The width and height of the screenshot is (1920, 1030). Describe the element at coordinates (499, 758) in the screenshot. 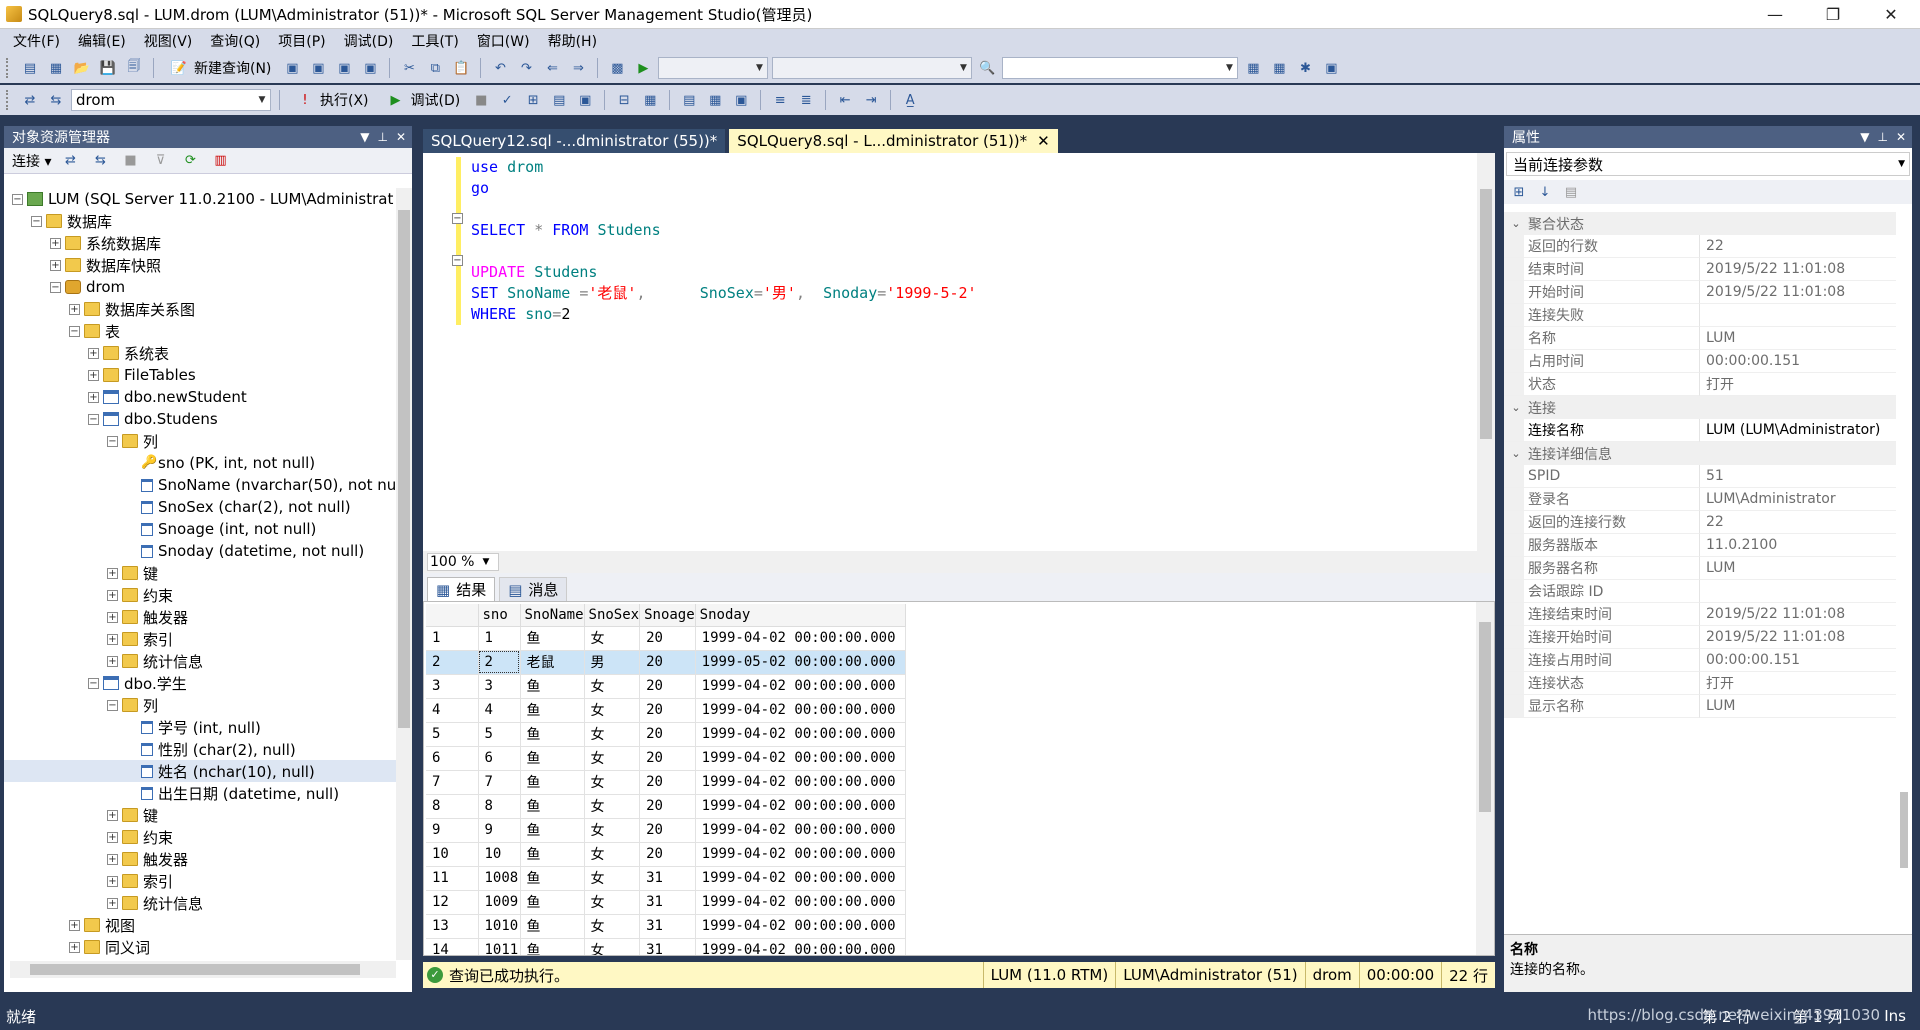

I see `grid-cell: 6` at that location.